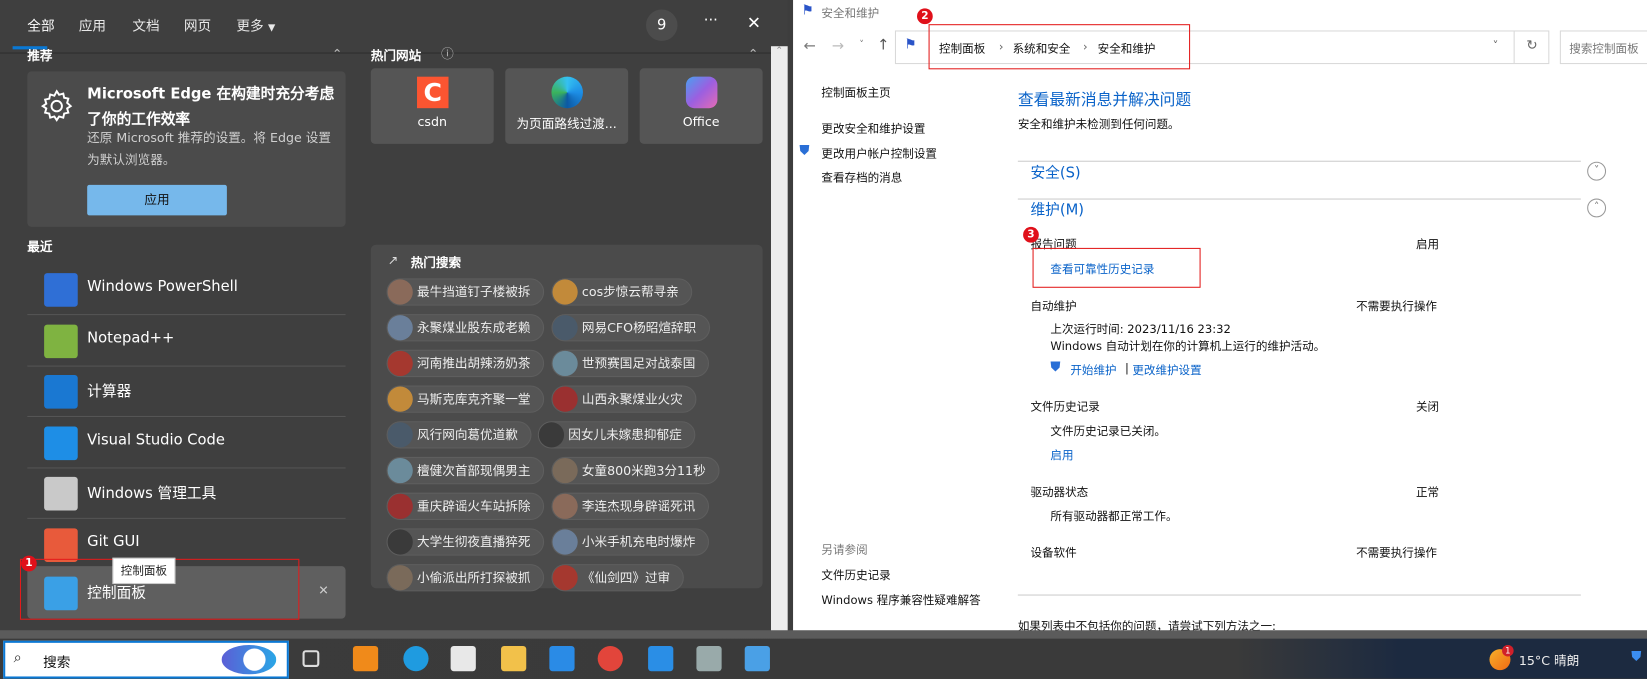  I want to click on sidebar-item-home: 控制面板主页, so click(855, 92).